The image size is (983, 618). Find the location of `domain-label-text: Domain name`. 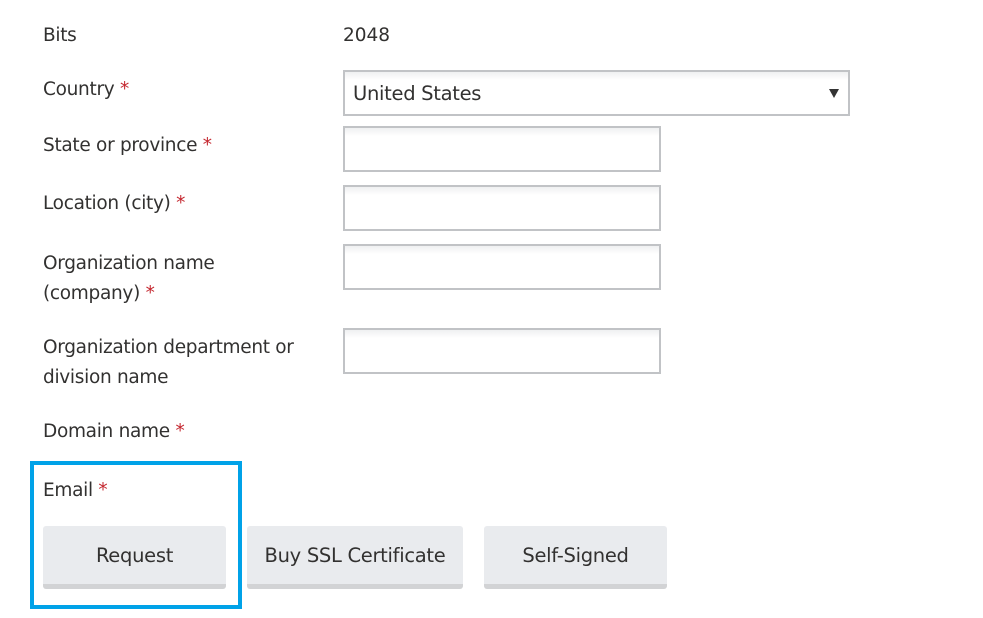

domain-label-text: Domain name is located at coordinates (106, 431).